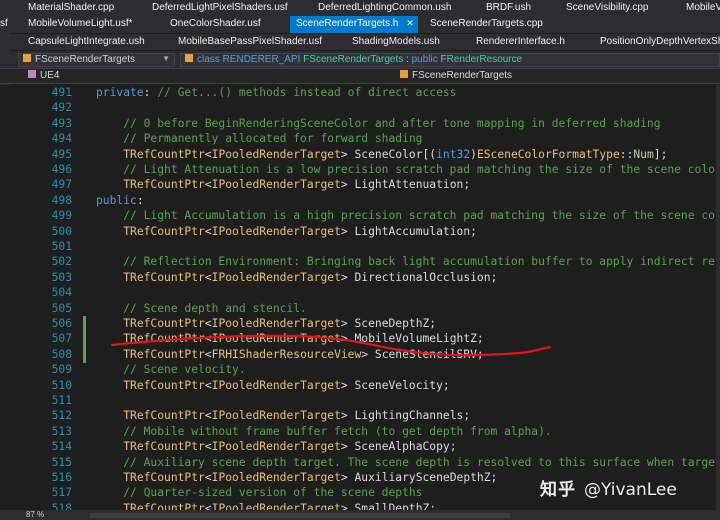 This screenshot has height=520, width=720. I want to click on tab-mobilebasepasspixelshader: MobileBasePassPixelShader.usf, so click(250, 42).